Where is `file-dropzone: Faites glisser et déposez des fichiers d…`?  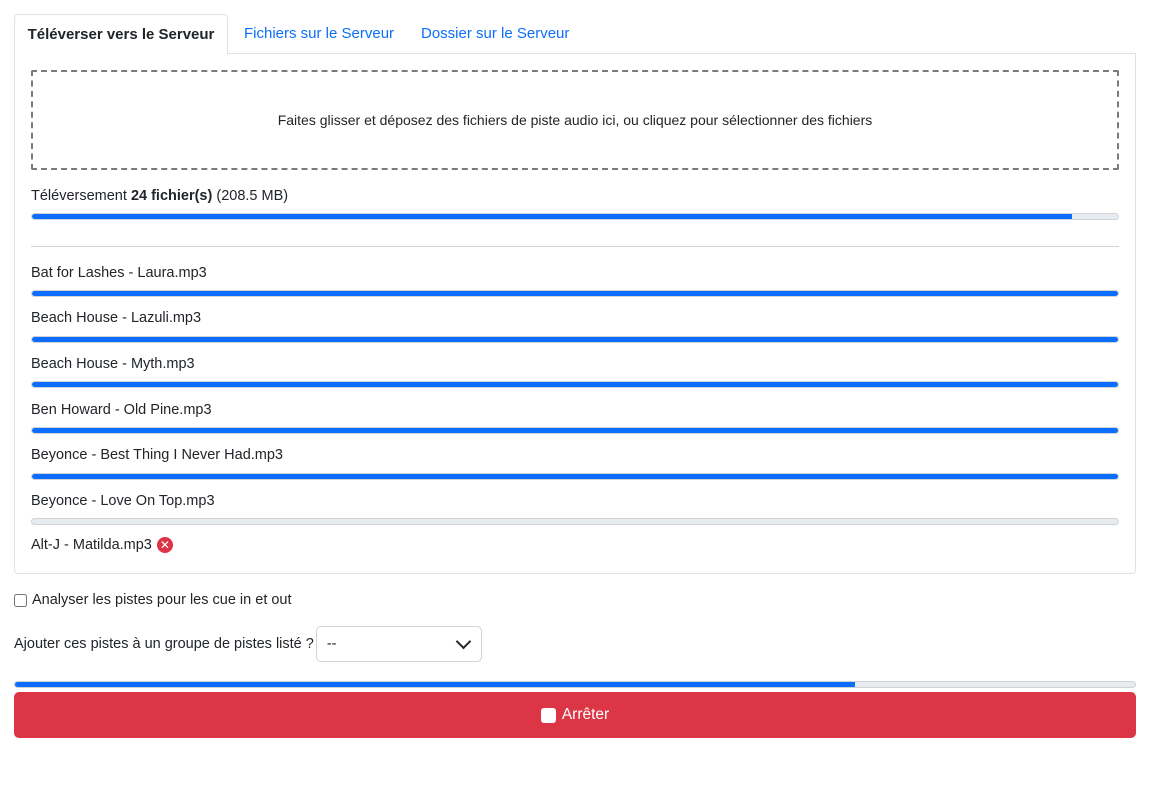 file-dropzone: Faites glisser et déposez des fichiers d… is located at coordinates (575, 120).